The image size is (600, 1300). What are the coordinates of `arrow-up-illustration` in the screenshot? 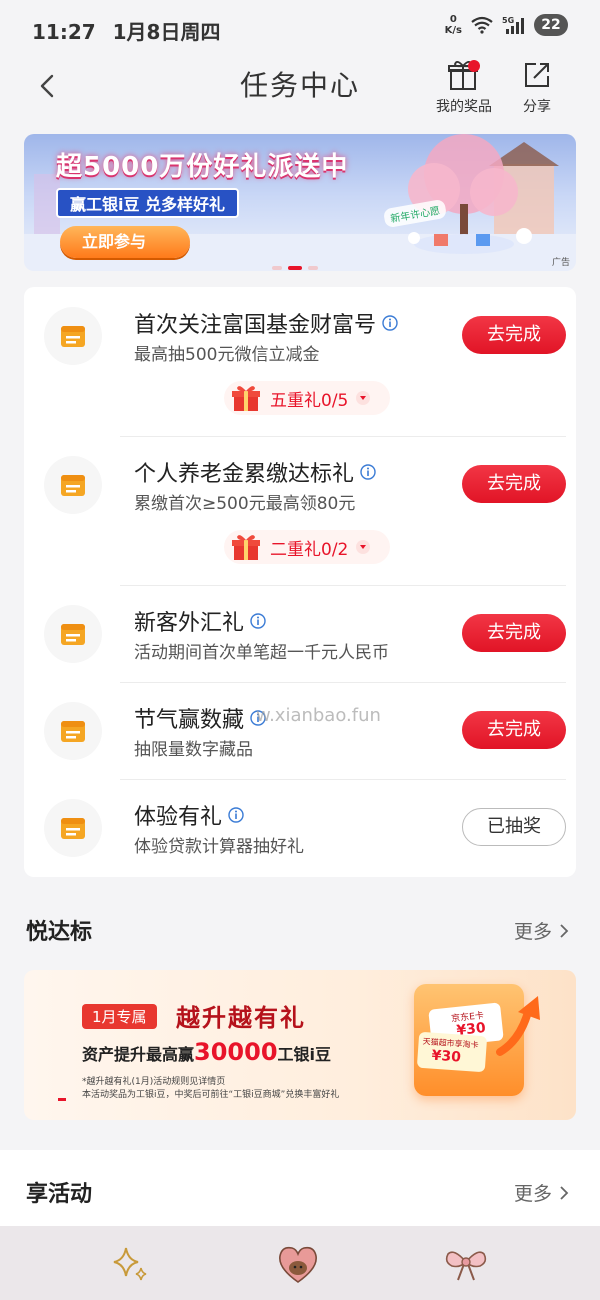 It's located at (518, 1026).